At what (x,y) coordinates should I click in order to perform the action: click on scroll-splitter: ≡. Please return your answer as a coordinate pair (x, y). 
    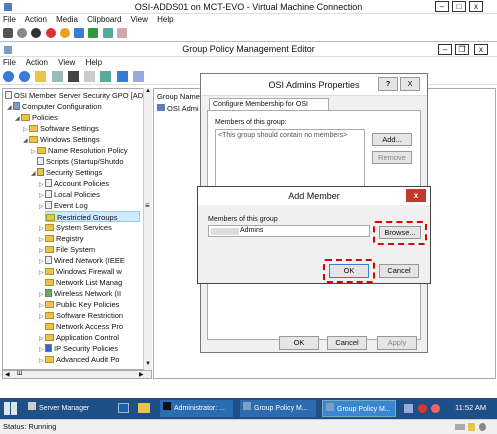
    Looking at the image, I should click on (147, 205).